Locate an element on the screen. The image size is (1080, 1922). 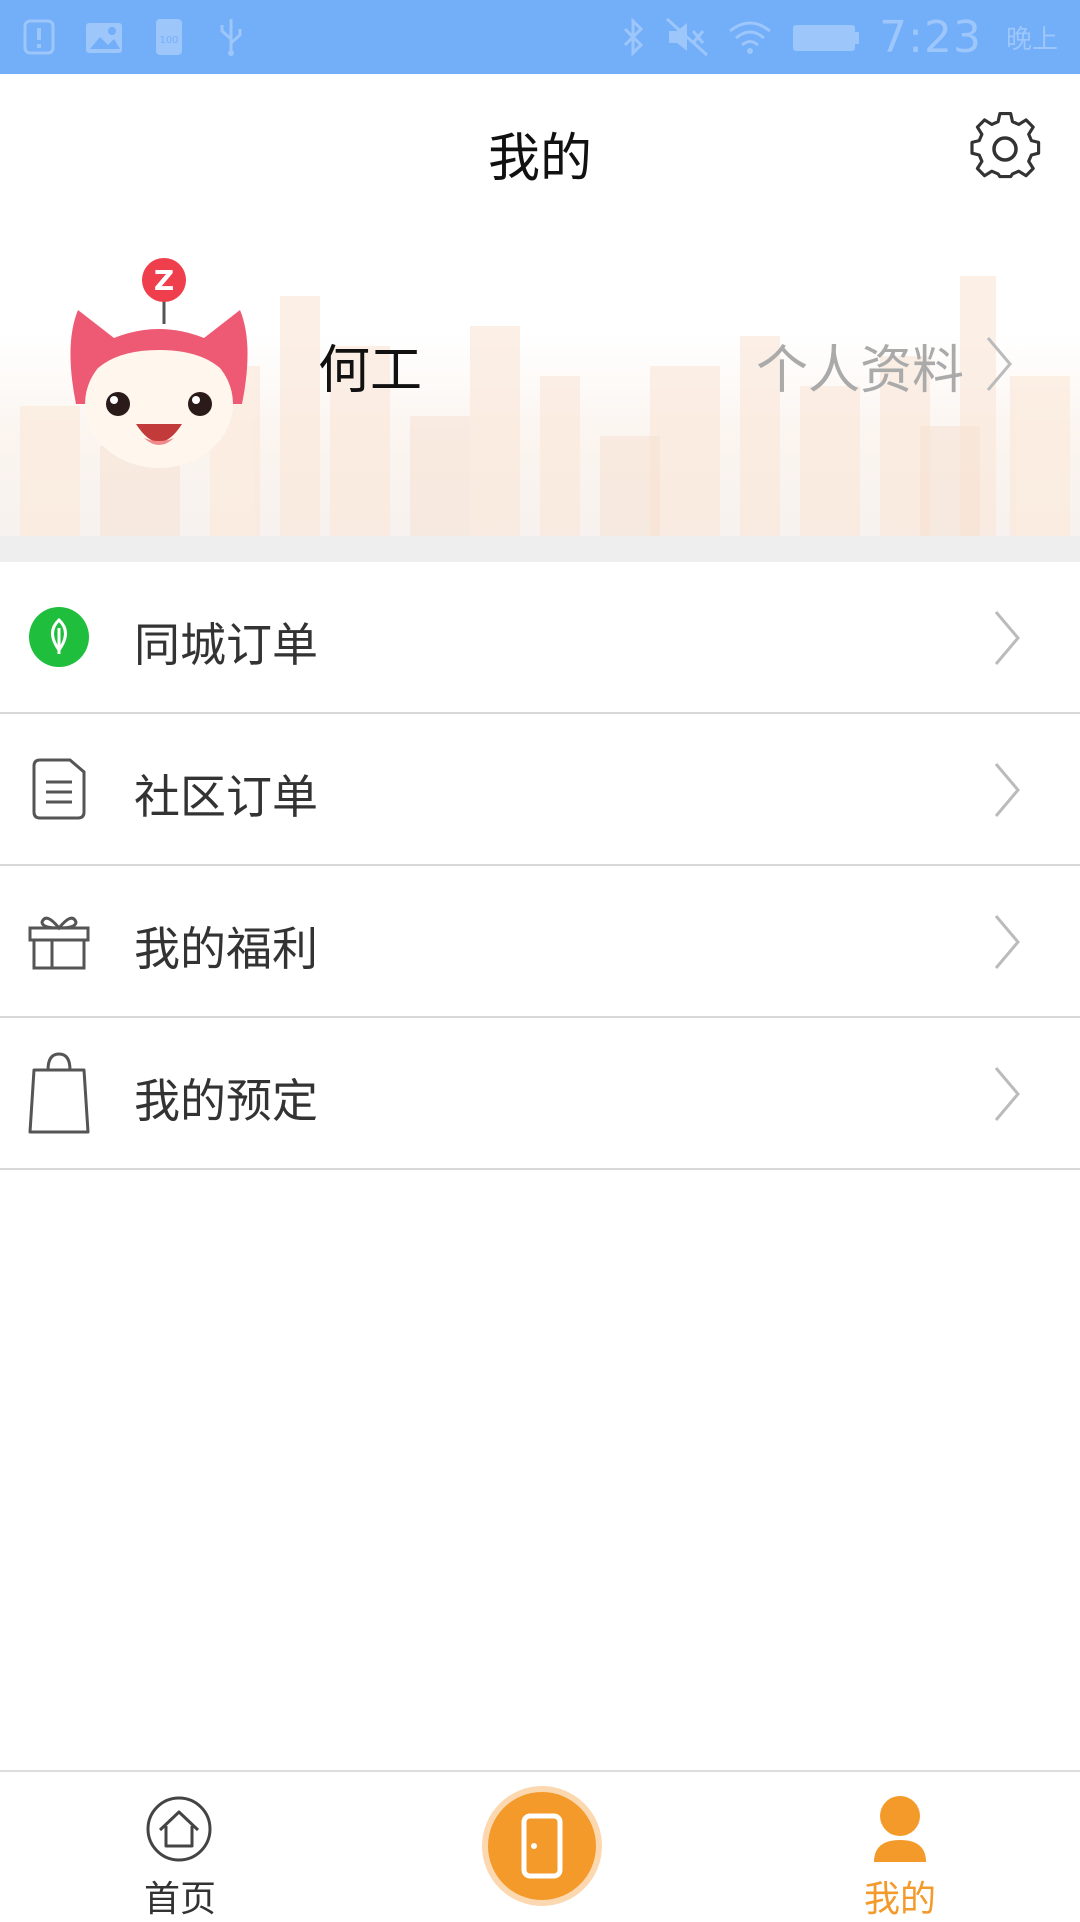
battery-100-icon: 100 is located at coordinates (169, 37).